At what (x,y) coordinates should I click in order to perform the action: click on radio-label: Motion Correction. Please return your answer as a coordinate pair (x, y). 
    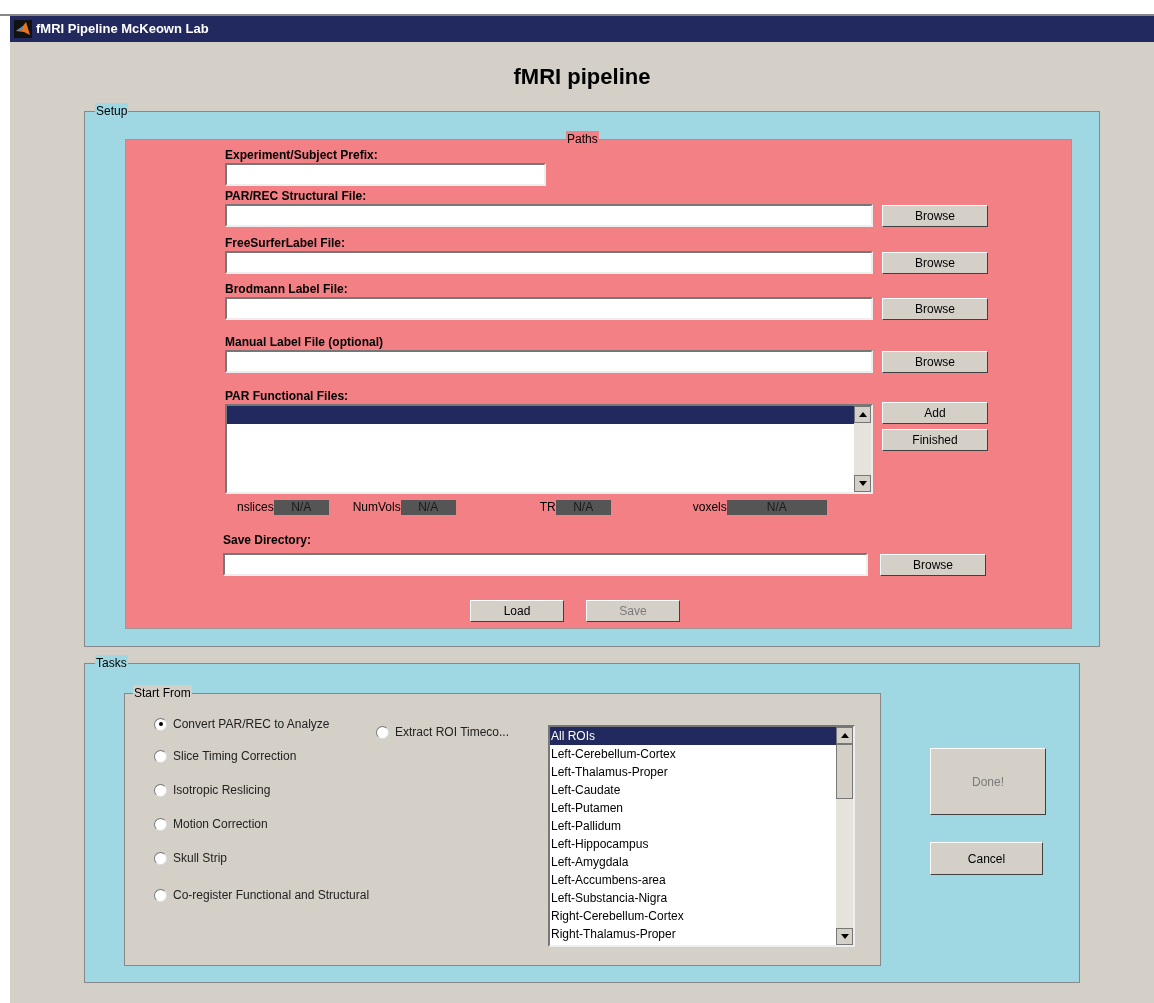
    Looking at the image, I should click on (220, 824).